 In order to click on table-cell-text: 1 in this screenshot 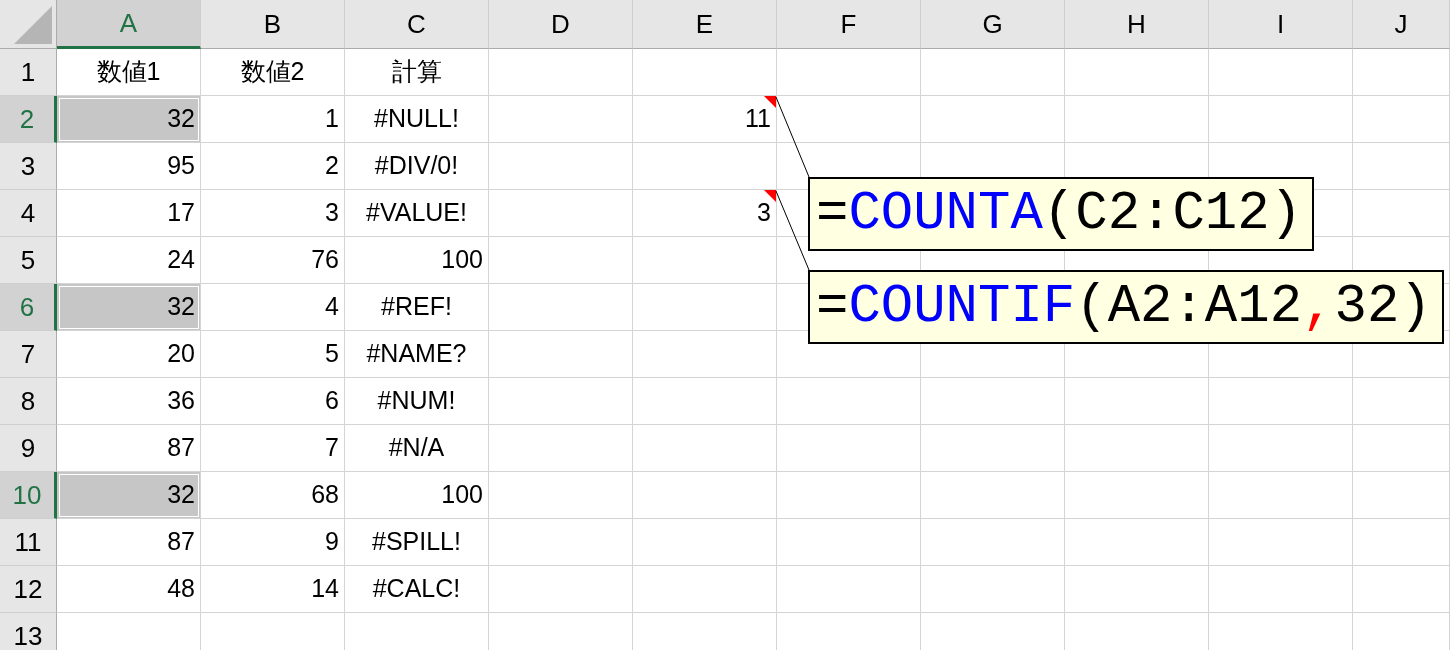, I will do `click(332, 119)`.